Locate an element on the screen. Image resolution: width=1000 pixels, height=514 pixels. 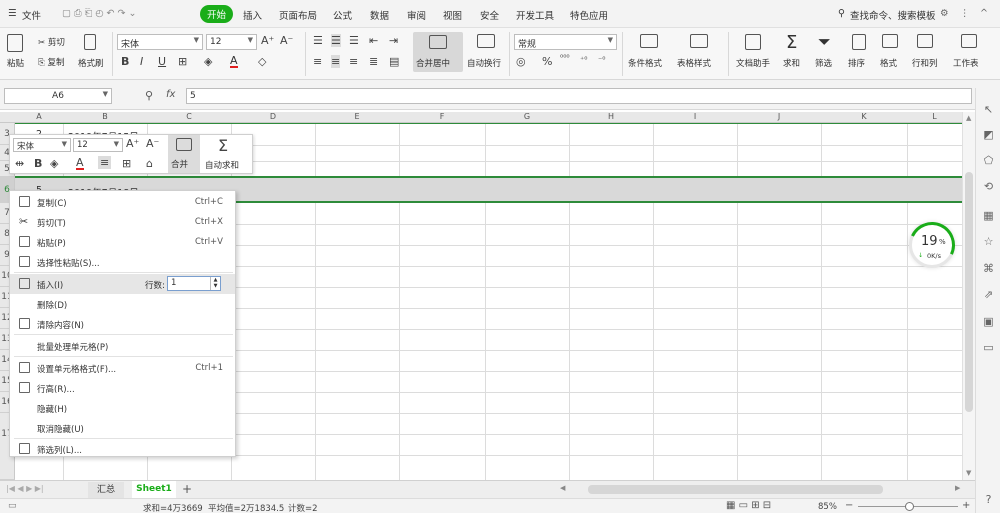
vertical-scrollbar: ▲ ▼ is located at coordinates (968, 296).